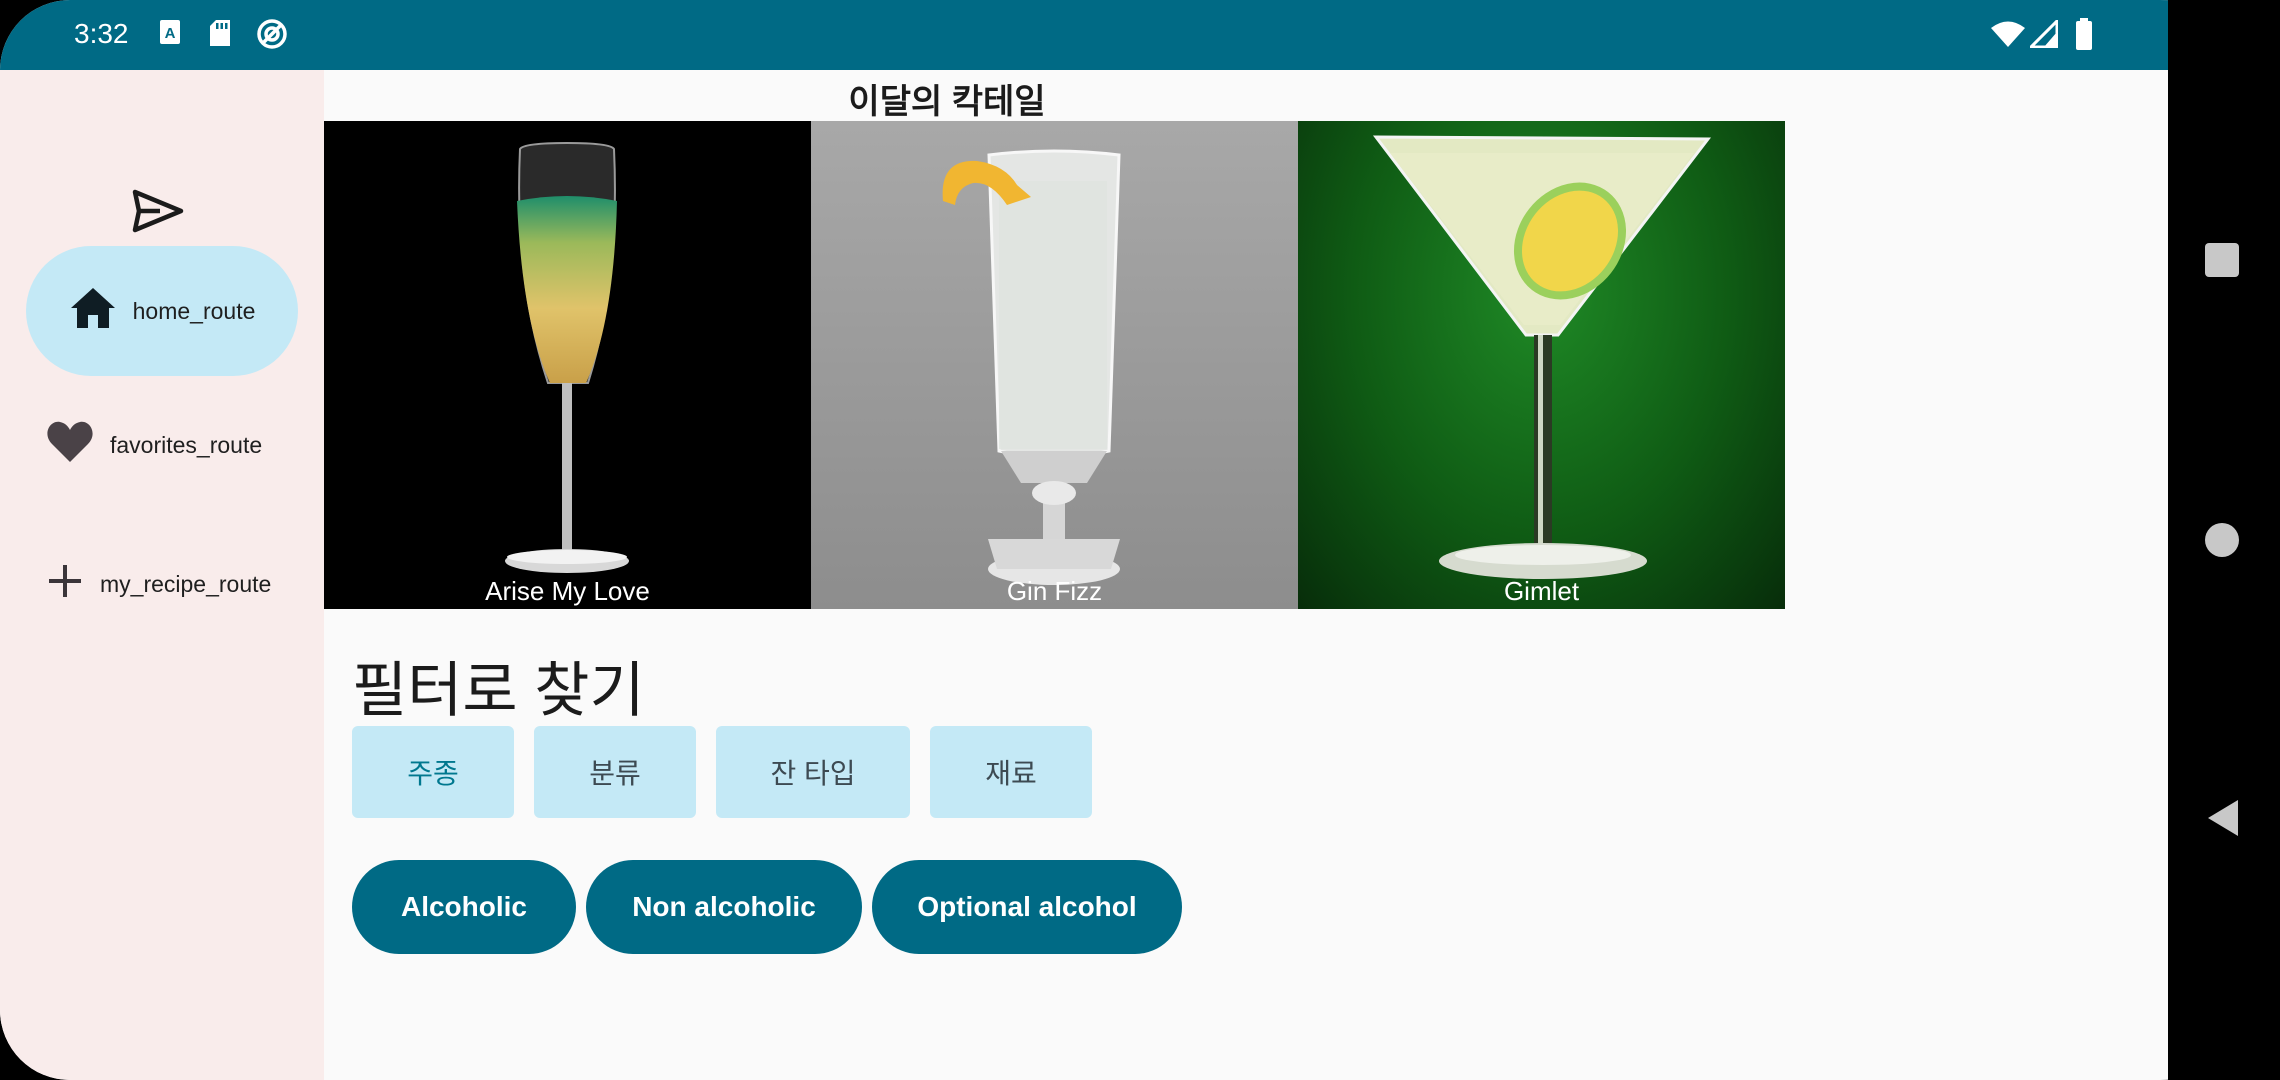 Image resolution: width=2280 pixels, height=1080 pixels. What do you see at coordinates (272, 36) in the screenshot?
I see `circle-slash-icon` at bounding box center [272, 36].